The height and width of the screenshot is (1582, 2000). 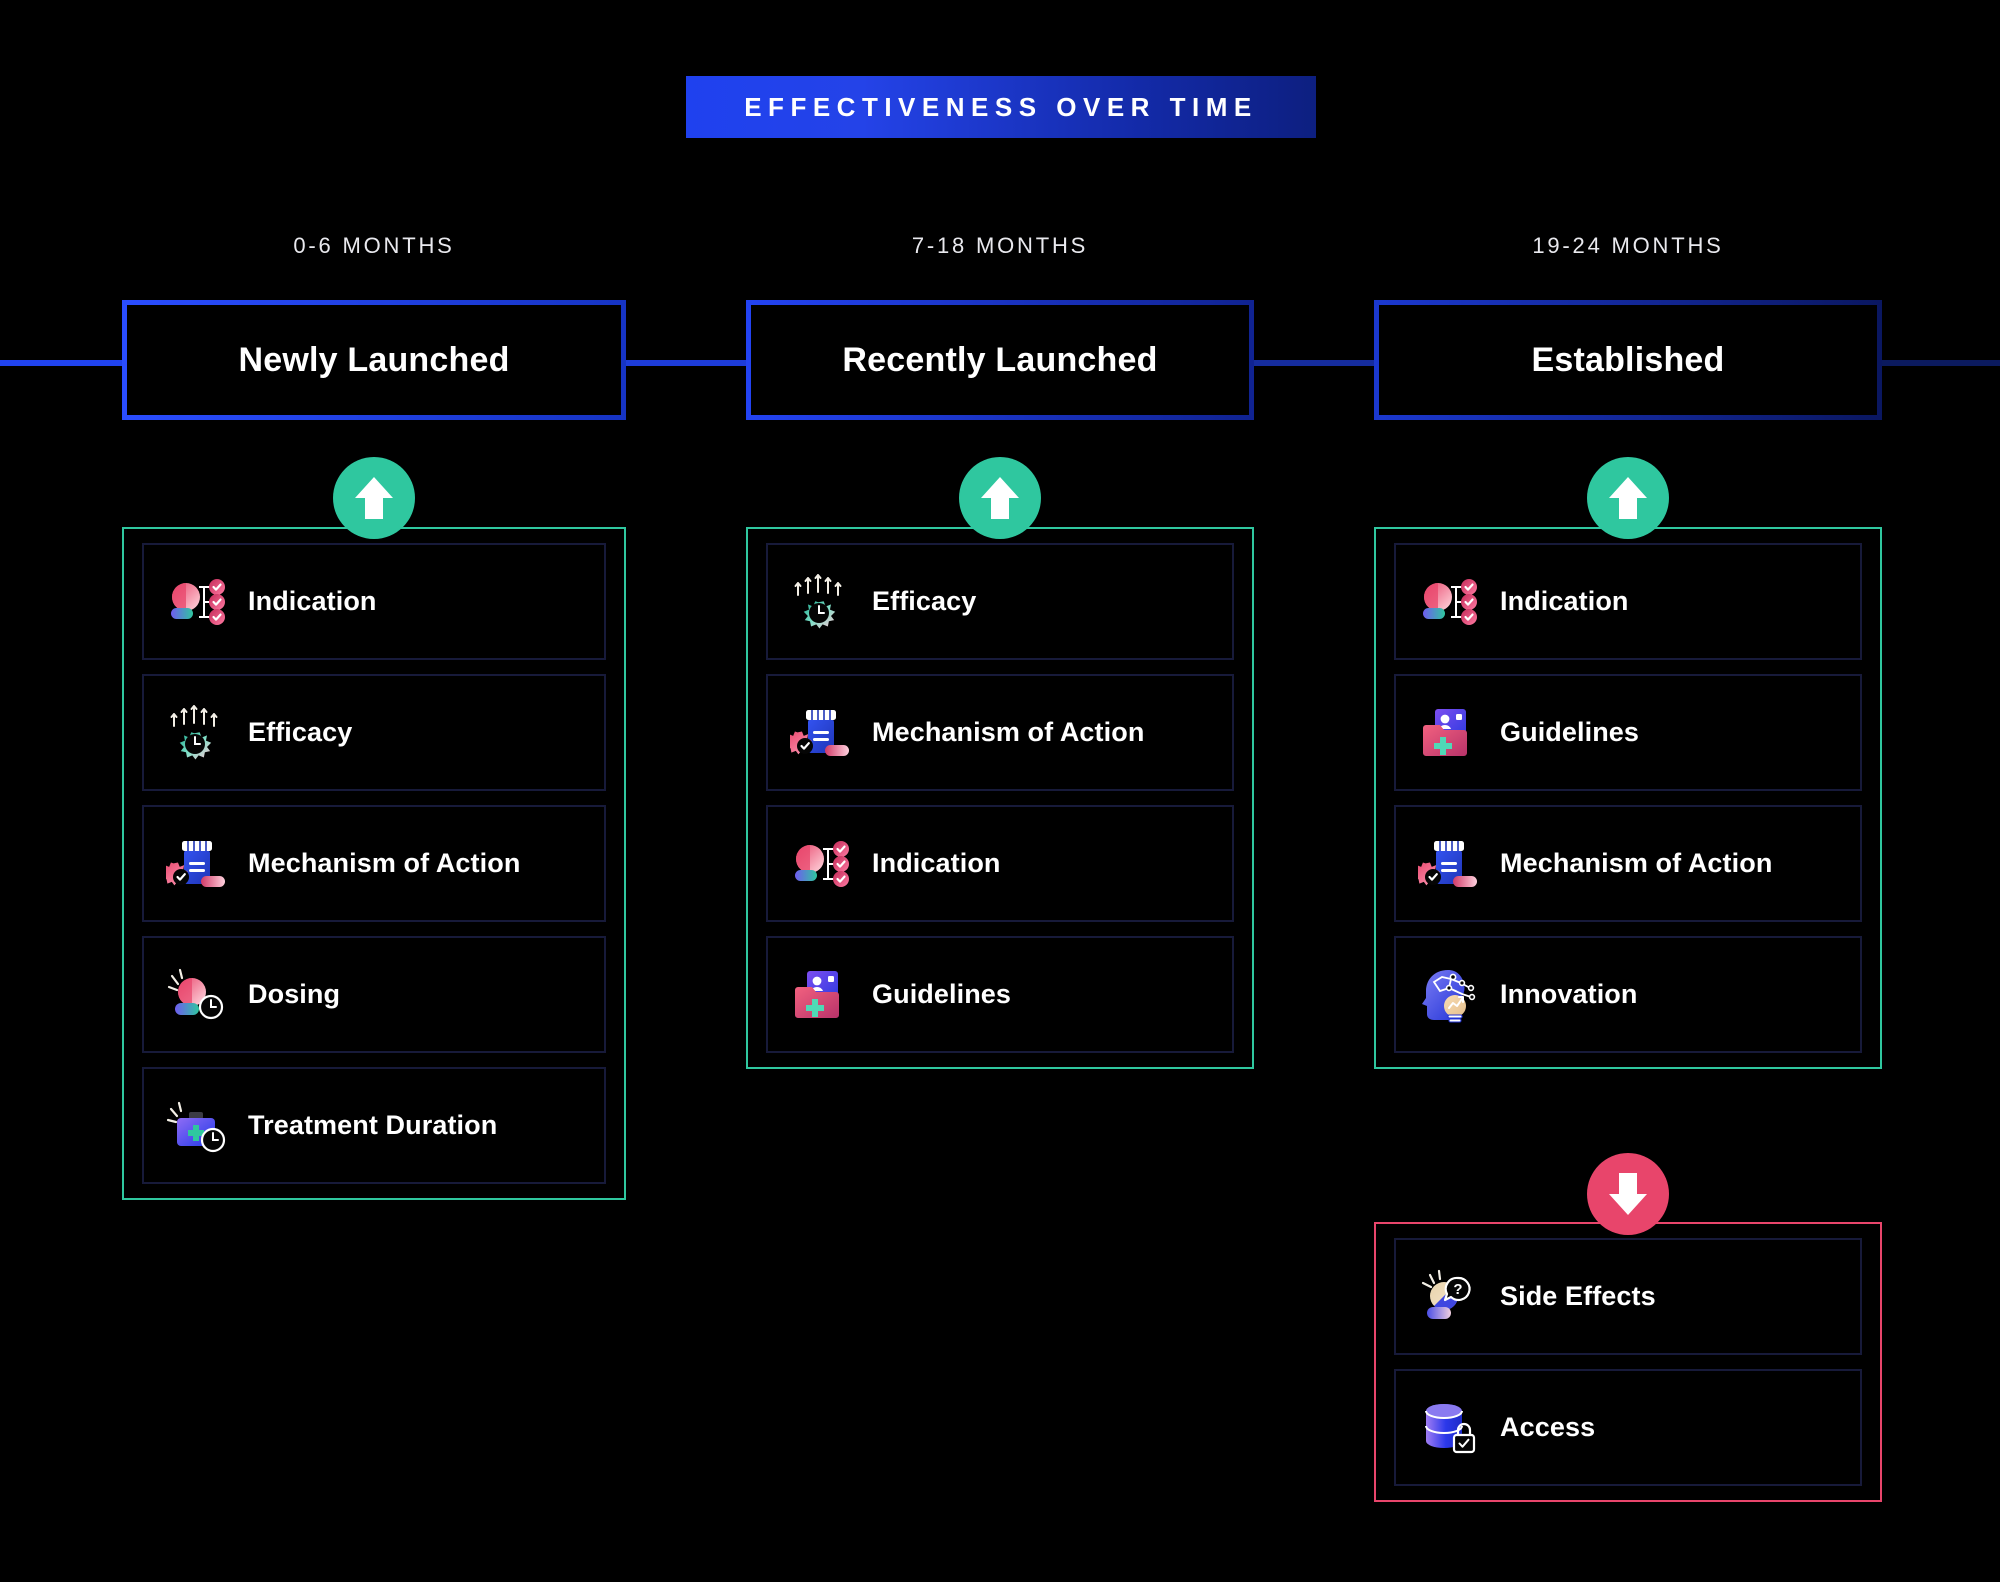 I want to click on stage-title-1: Recently Launched, so click(x=1000, y=359).